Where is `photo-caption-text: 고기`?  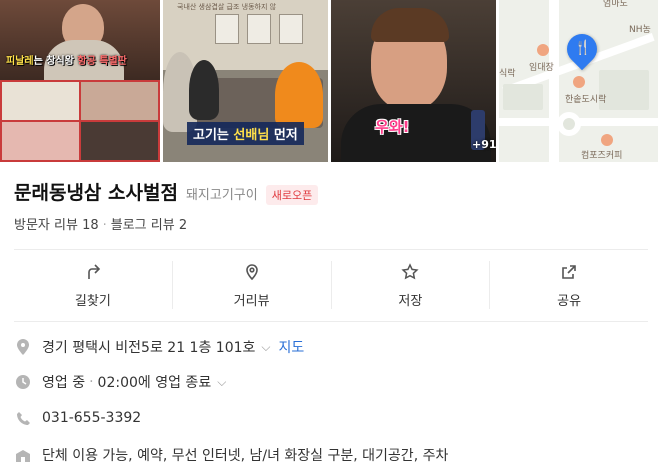 photo-caption-text: 고기 is located at coordinates (205, 135).